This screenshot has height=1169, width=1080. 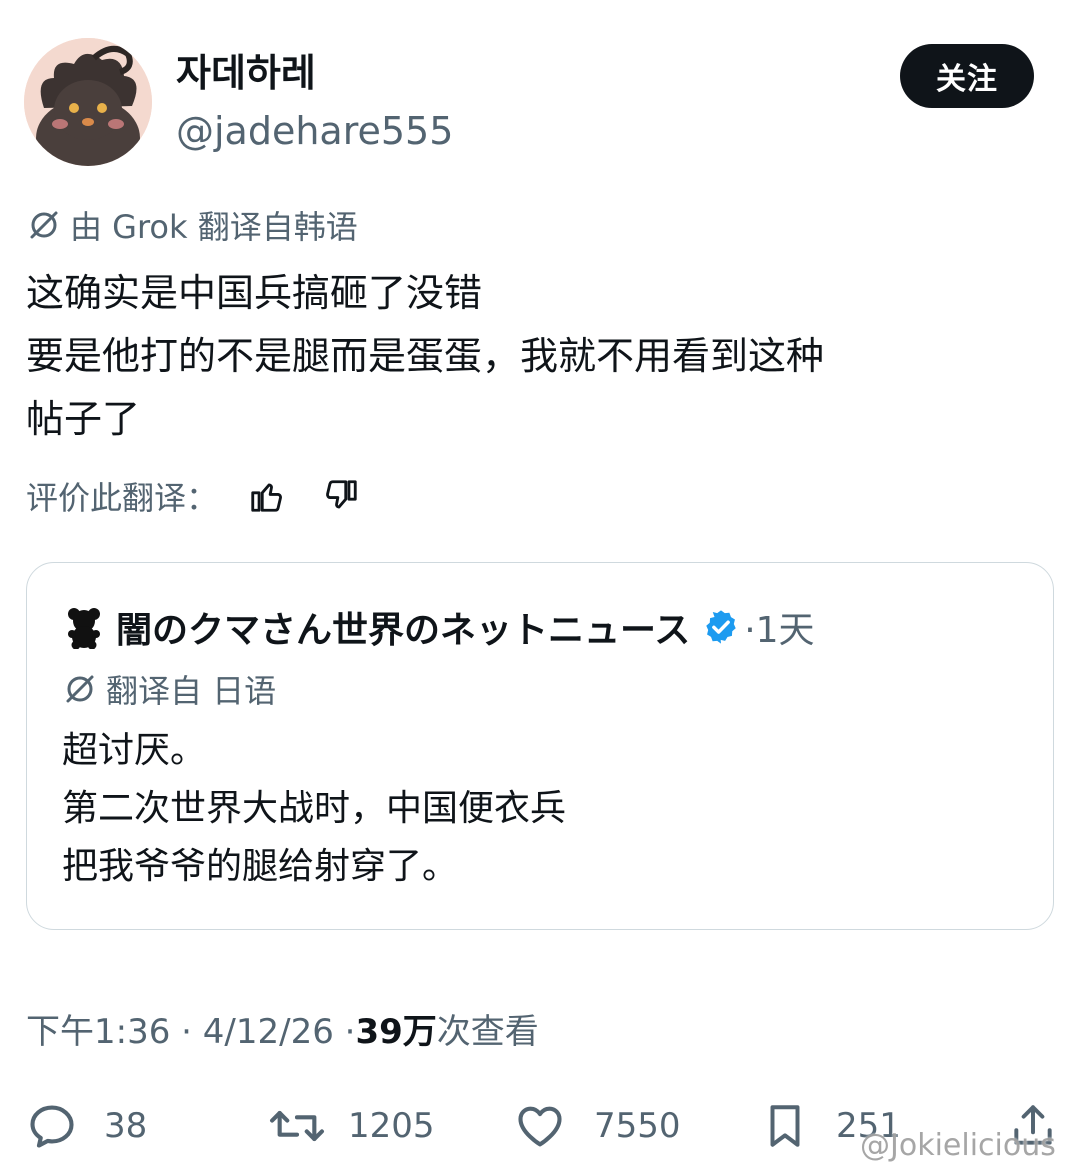 What do you see at coordinates (126, 1126) in the screenshot?
I see `reply-count: 38` at bounding box center [126, 1126].